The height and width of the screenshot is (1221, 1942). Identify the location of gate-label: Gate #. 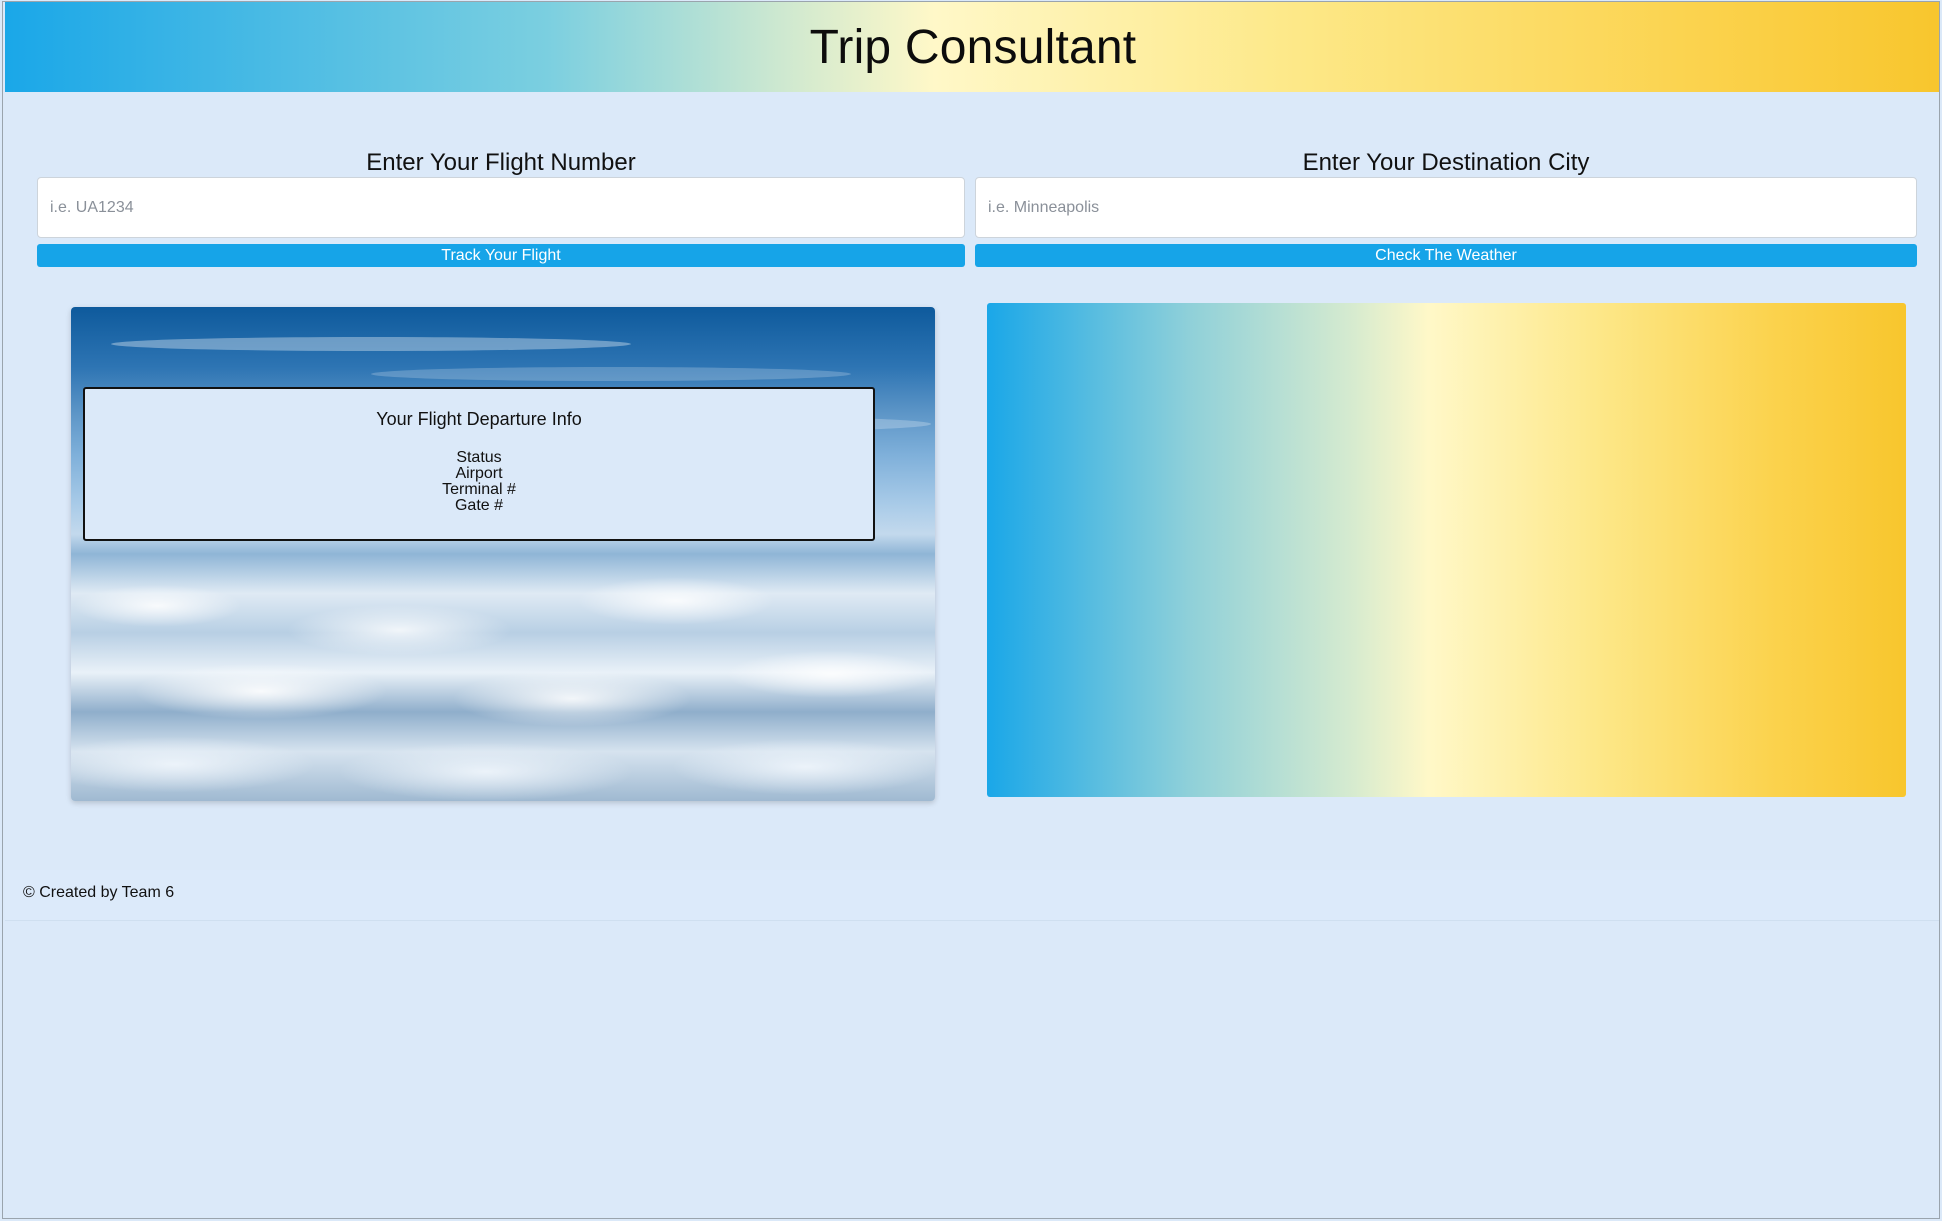
(479, 505).